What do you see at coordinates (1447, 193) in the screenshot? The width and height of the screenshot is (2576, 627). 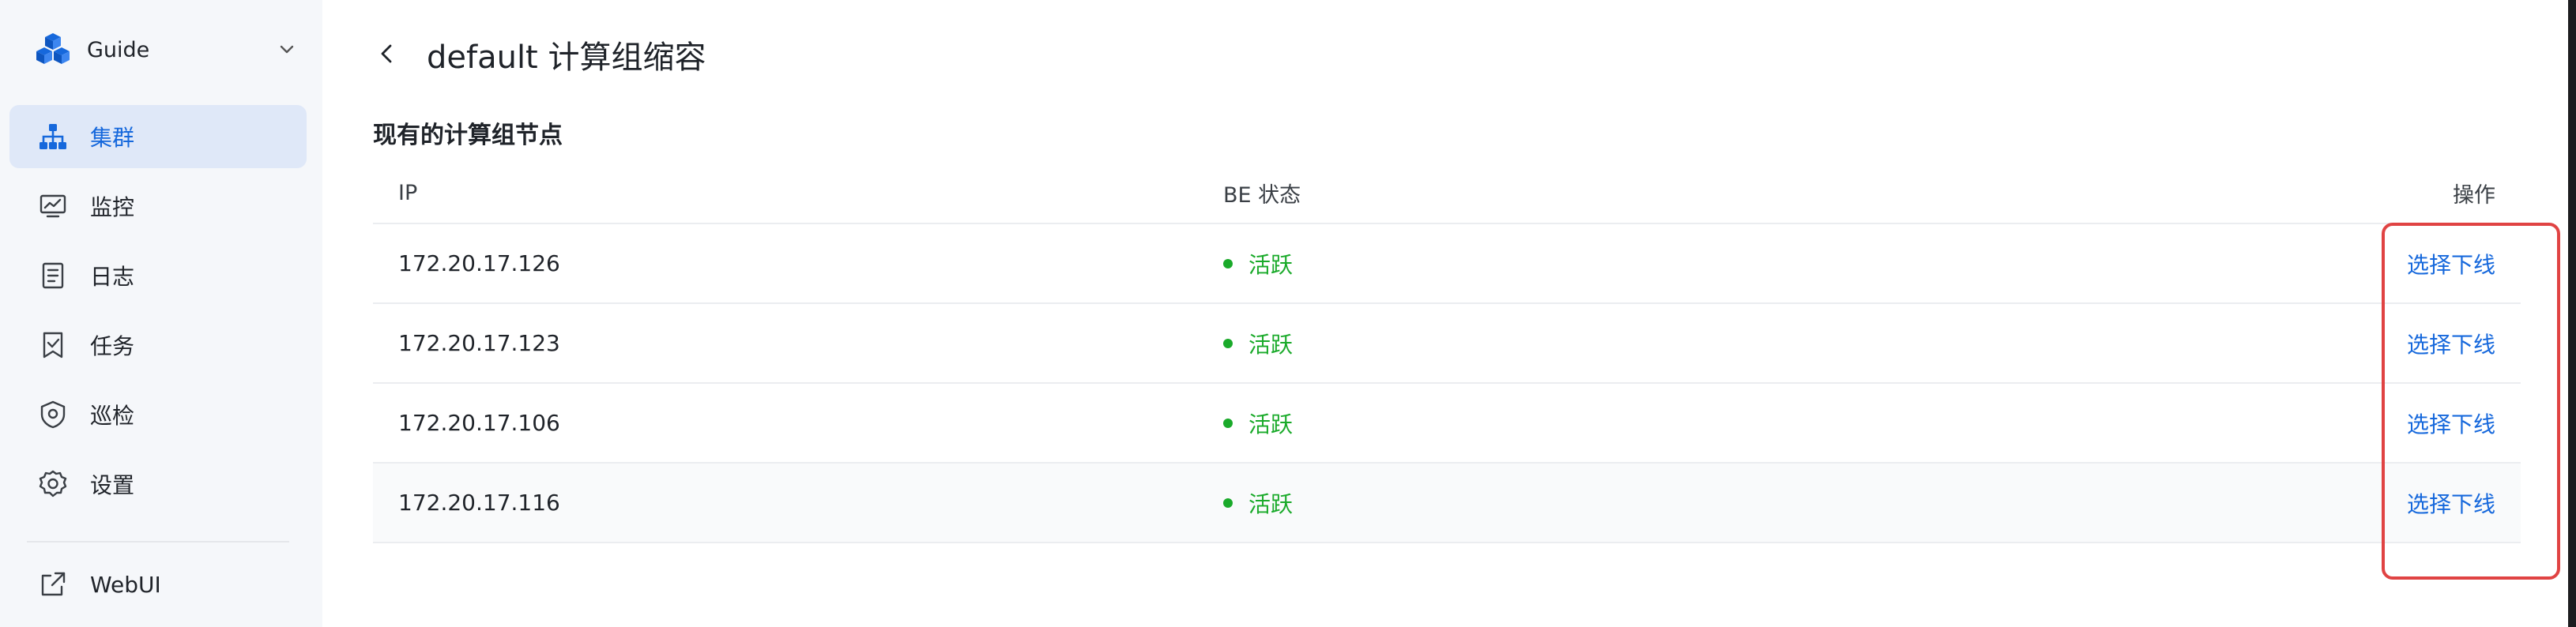 I see `table-header: IP BE 状态 操作` at bounding box center [1447, 193].